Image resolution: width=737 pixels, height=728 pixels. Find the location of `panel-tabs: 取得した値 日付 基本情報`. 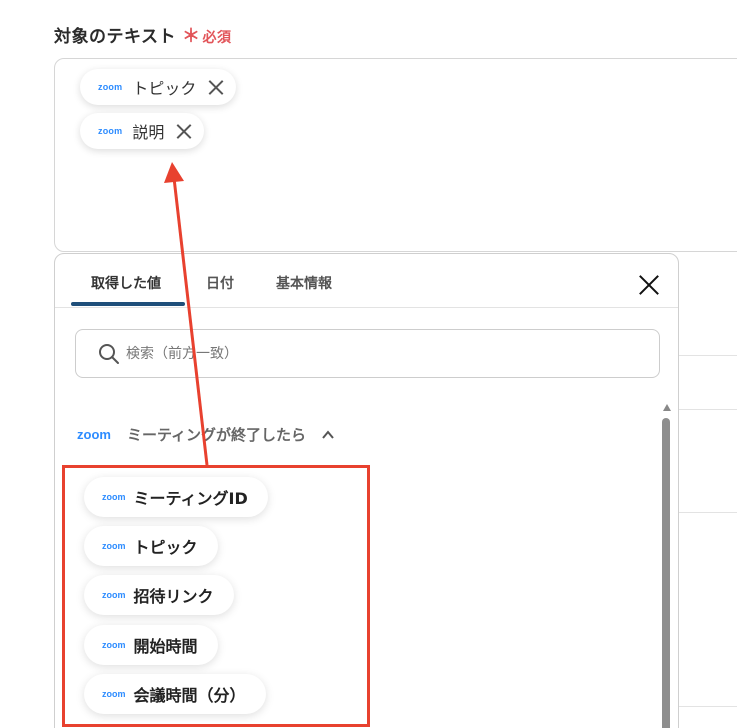

panel-tabs: 取得した値 日付 基本情報 is located at coordinates (366, 281).